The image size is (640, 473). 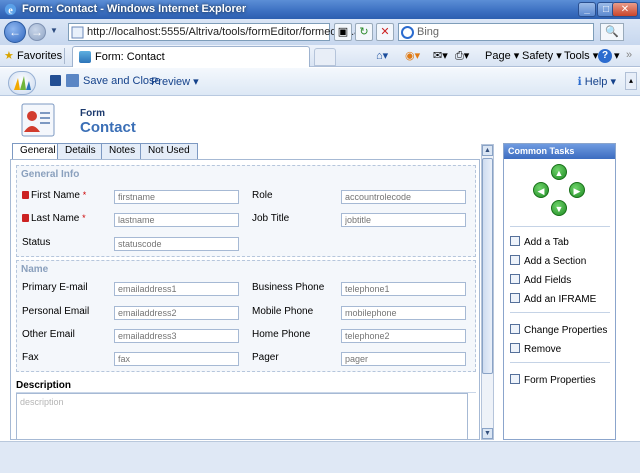 I want to click on home-phone-field, so click(x=403, y=336).